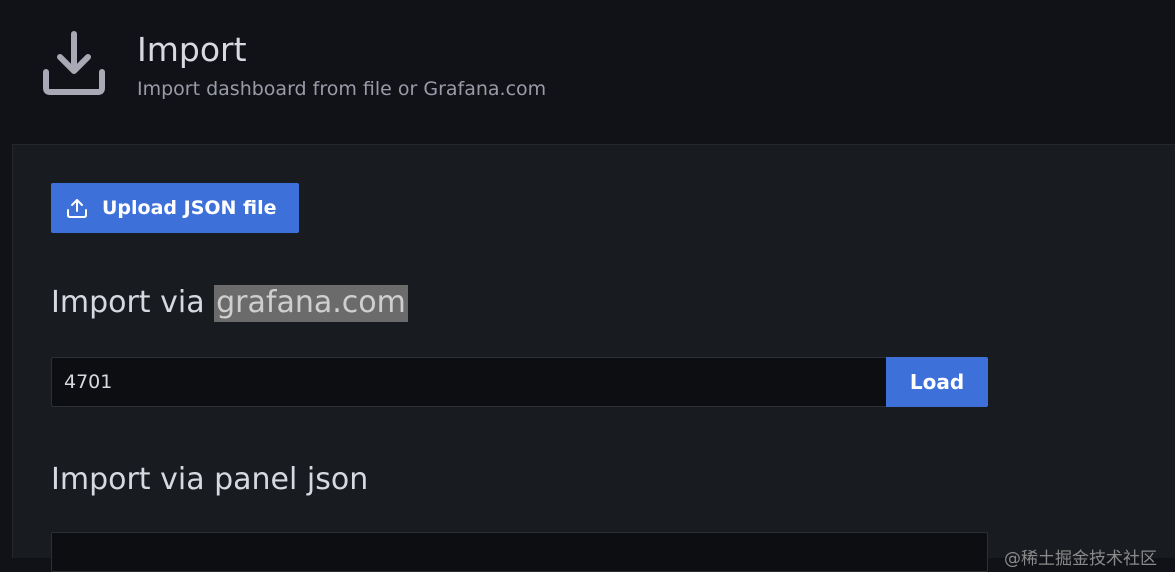 The width and height of the screenshot is (1175, 572). Describe the element at coordinates (133, 302) in the screenshot. I see `grafana-import-heading-prefix: Import via` at that location.